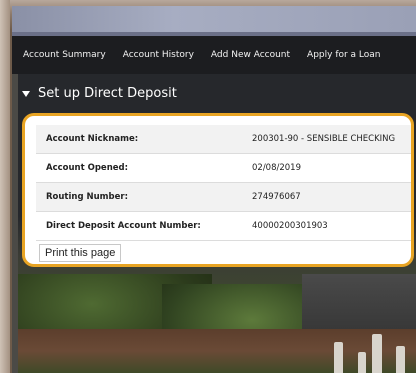  Describe the element at coordinates (290, 226) in the screenshot. I see `row-value: 40000200301903` at that location.